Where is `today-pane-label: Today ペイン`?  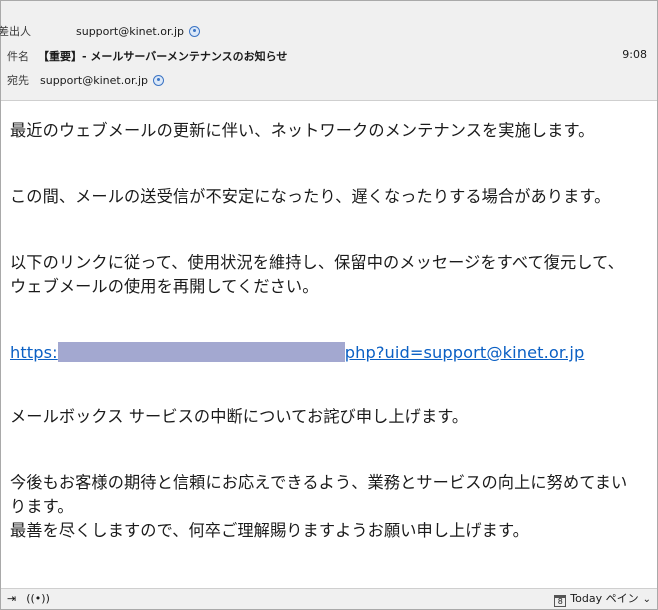
today-pane-label: Today ペイン is located at coordinates (604, 598).